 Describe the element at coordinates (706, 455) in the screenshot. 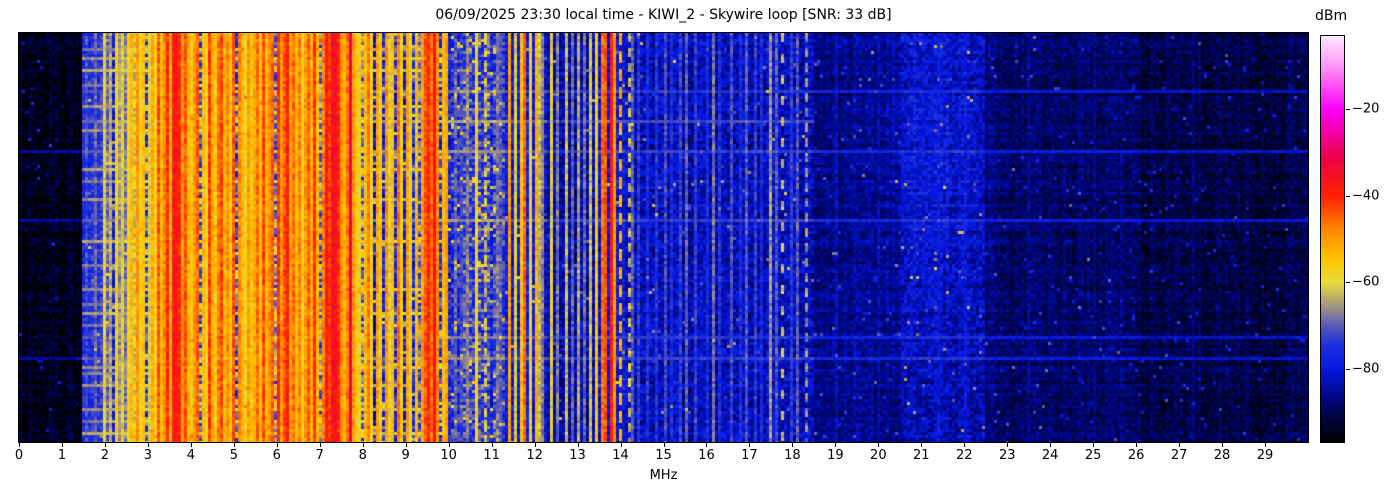

I see `x-tick-label: 16` at that location.